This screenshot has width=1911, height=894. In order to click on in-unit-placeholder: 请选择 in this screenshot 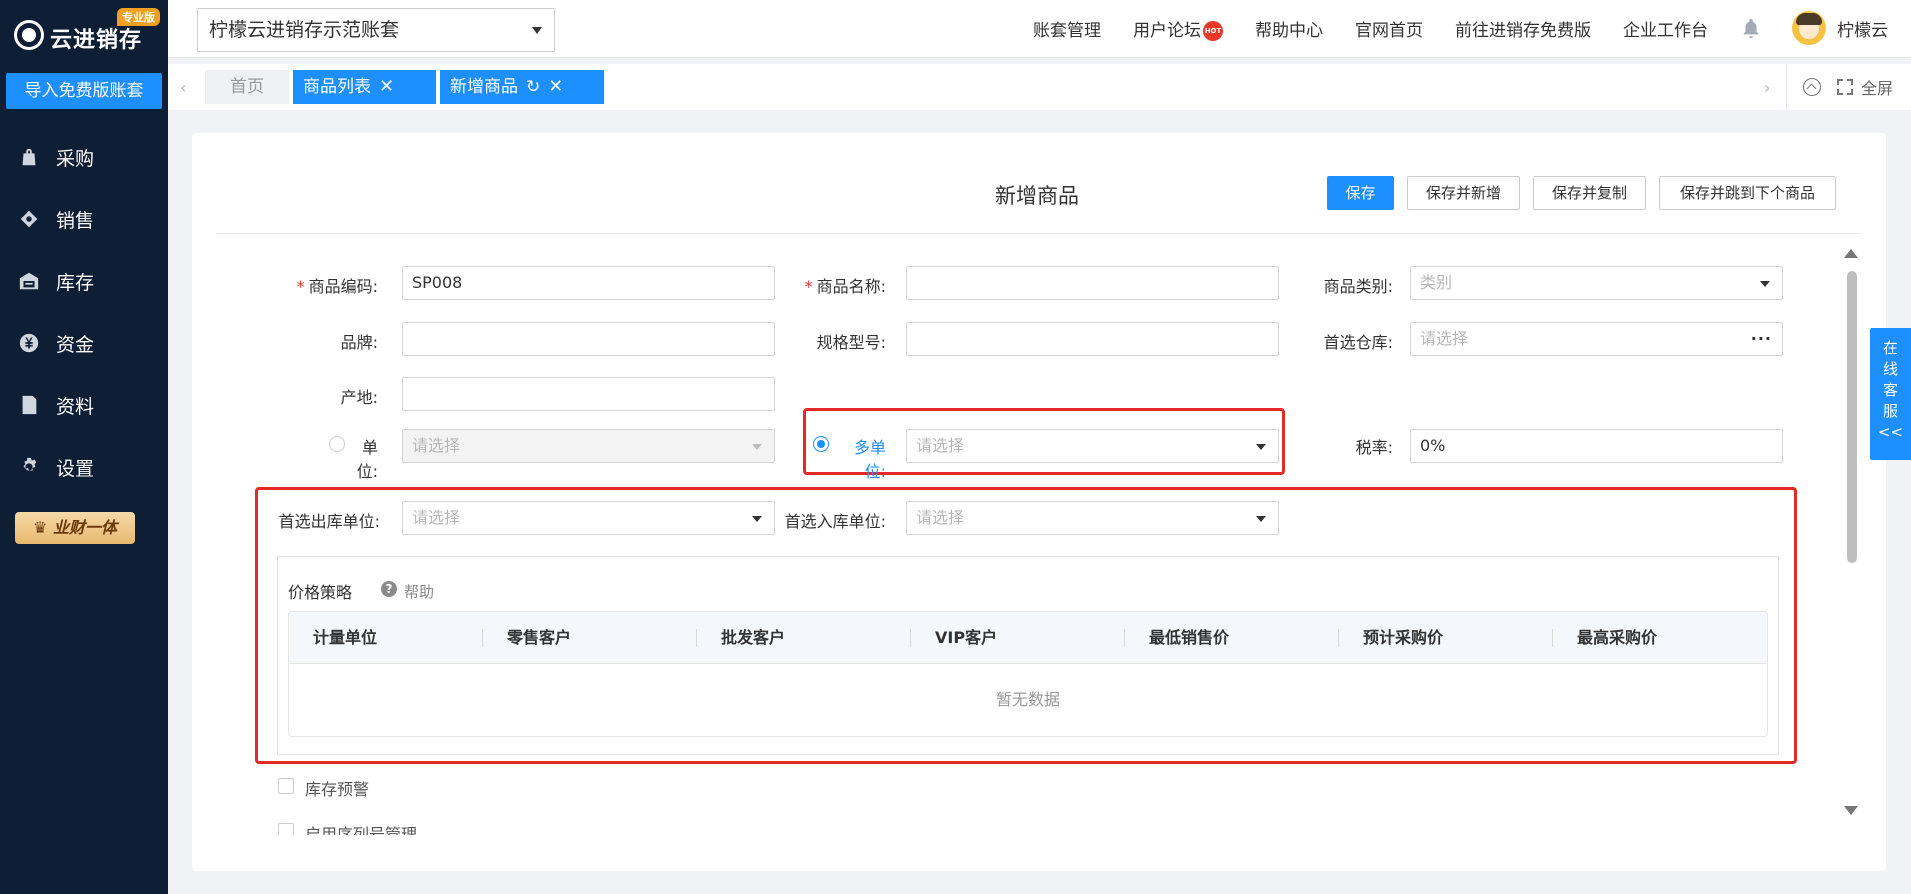, I will do `click(940, 517)`.